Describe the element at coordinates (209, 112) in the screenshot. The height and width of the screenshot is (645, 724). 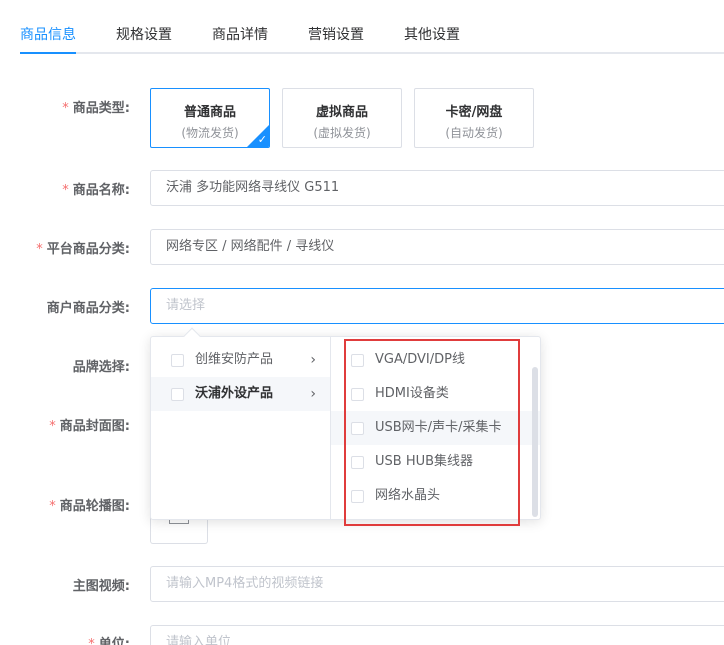
I see `product-type-title: 普通商品` at that location.